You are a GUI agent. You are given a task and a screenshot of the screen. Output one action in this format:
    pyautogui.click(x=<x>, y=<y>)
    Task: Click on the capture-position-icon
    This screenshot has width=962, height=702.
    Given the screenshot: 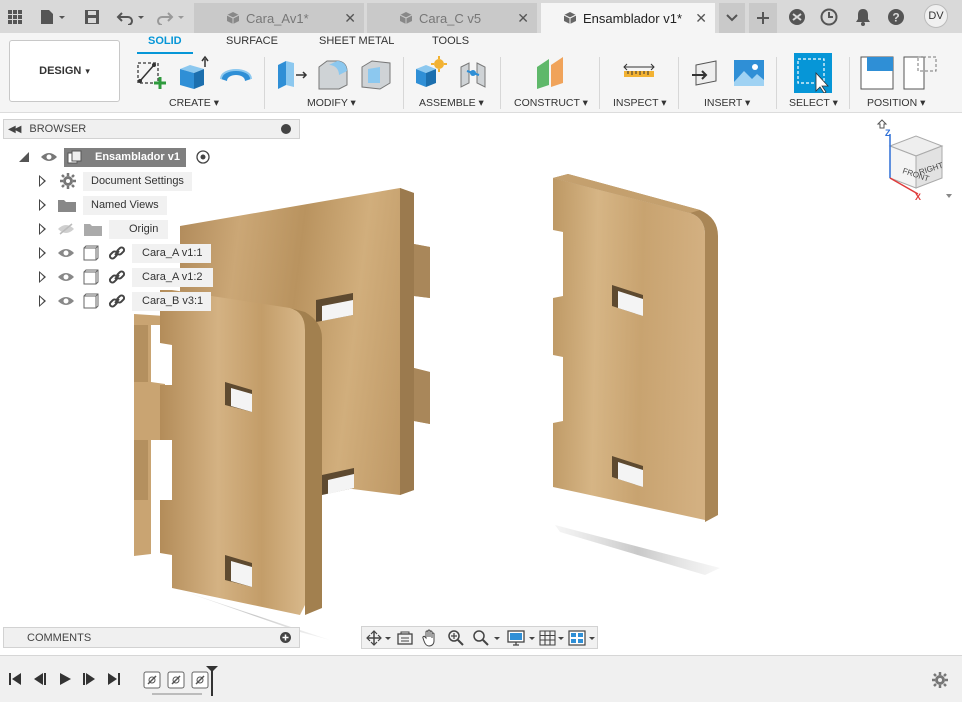 What is the action you would take?
    pyautogui.click(x=877, y=73)
    